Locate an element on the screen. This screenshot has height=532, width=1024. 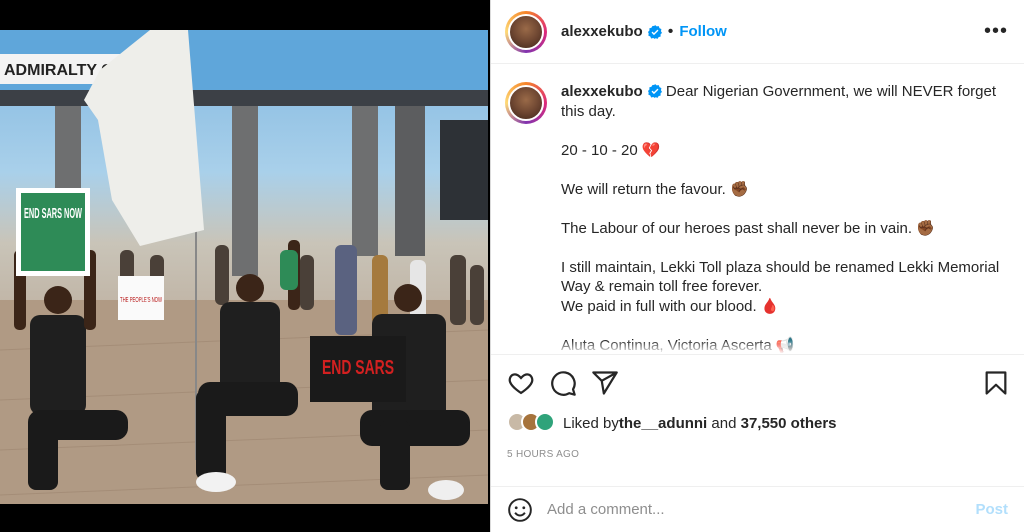
caption-story-ring is located at coordinates (526, 103).